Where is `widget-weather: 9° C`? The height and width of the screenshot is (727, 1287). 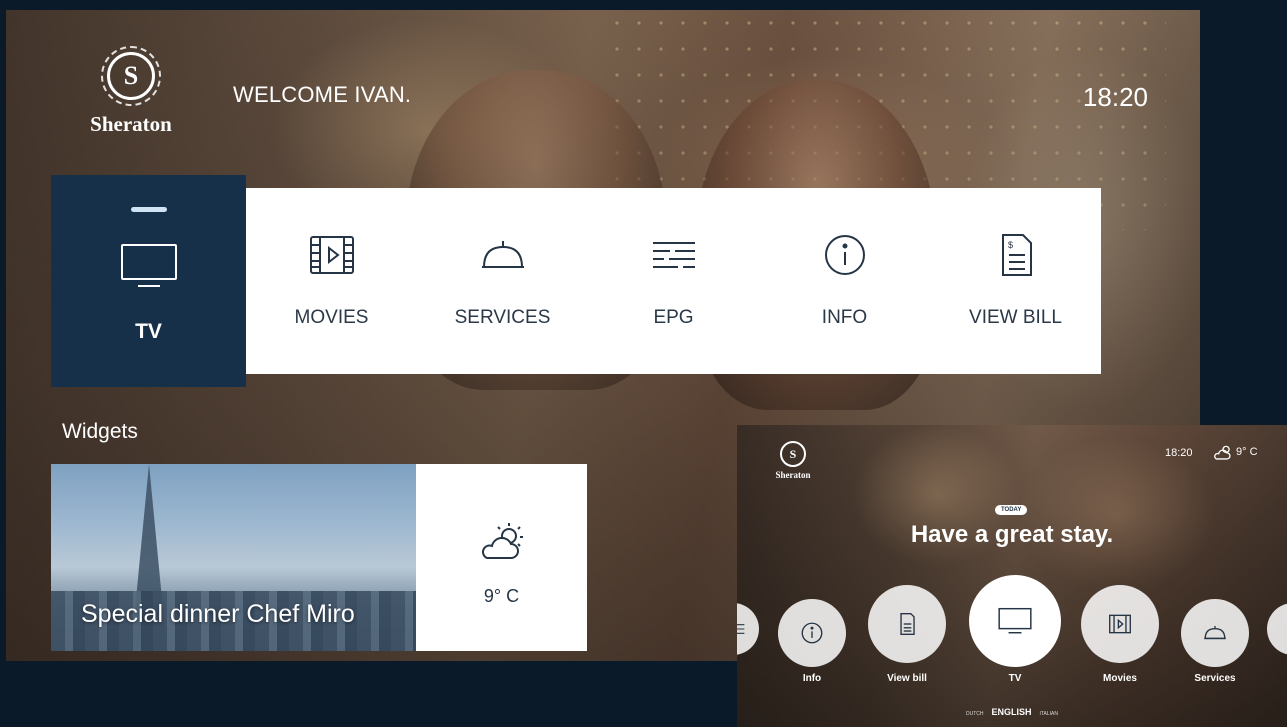 widget-weather: 9° C is located at coordinates (501, 557).